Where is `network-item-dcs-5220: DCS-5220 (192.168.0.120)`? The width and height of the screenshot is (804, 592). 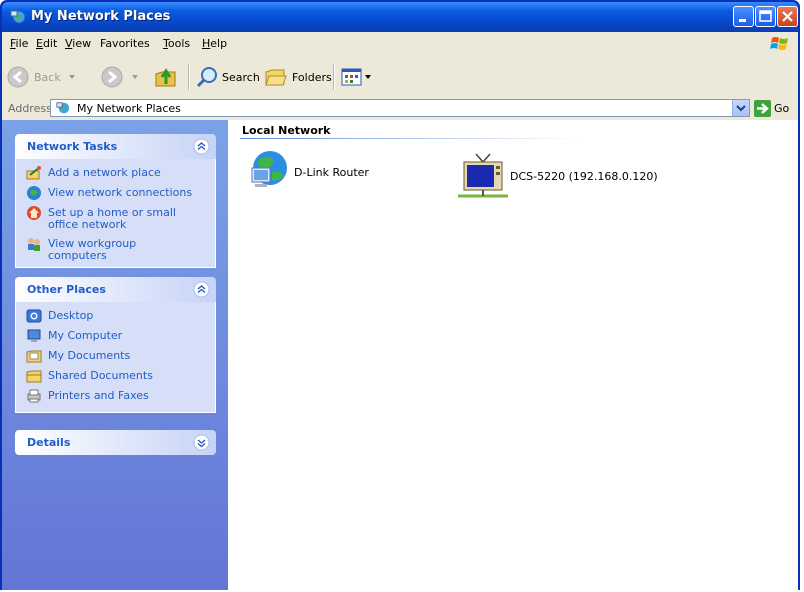
network-item-dcs-5220: DCS-5220 (192.168.0.120) is located at coordinates (558, 176).